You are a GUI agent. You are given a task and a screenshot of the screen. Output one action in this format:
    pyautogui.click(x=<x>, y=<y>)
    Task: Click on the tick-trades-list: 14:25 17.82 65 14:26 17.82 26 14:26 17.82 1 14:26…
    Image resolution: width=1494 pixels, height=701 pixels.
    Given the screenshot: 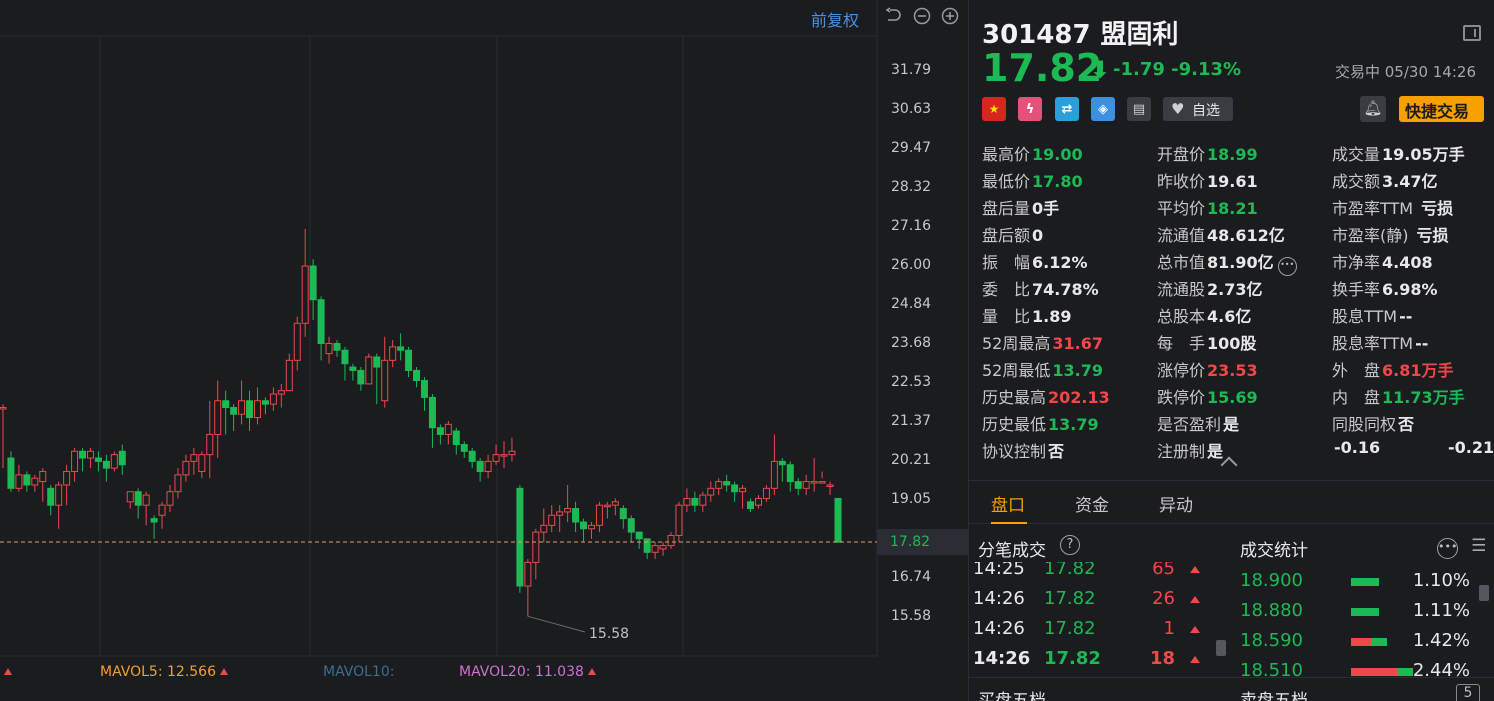 What is the action you would take?
    pyautogui.click(x=1094, y=617)
    